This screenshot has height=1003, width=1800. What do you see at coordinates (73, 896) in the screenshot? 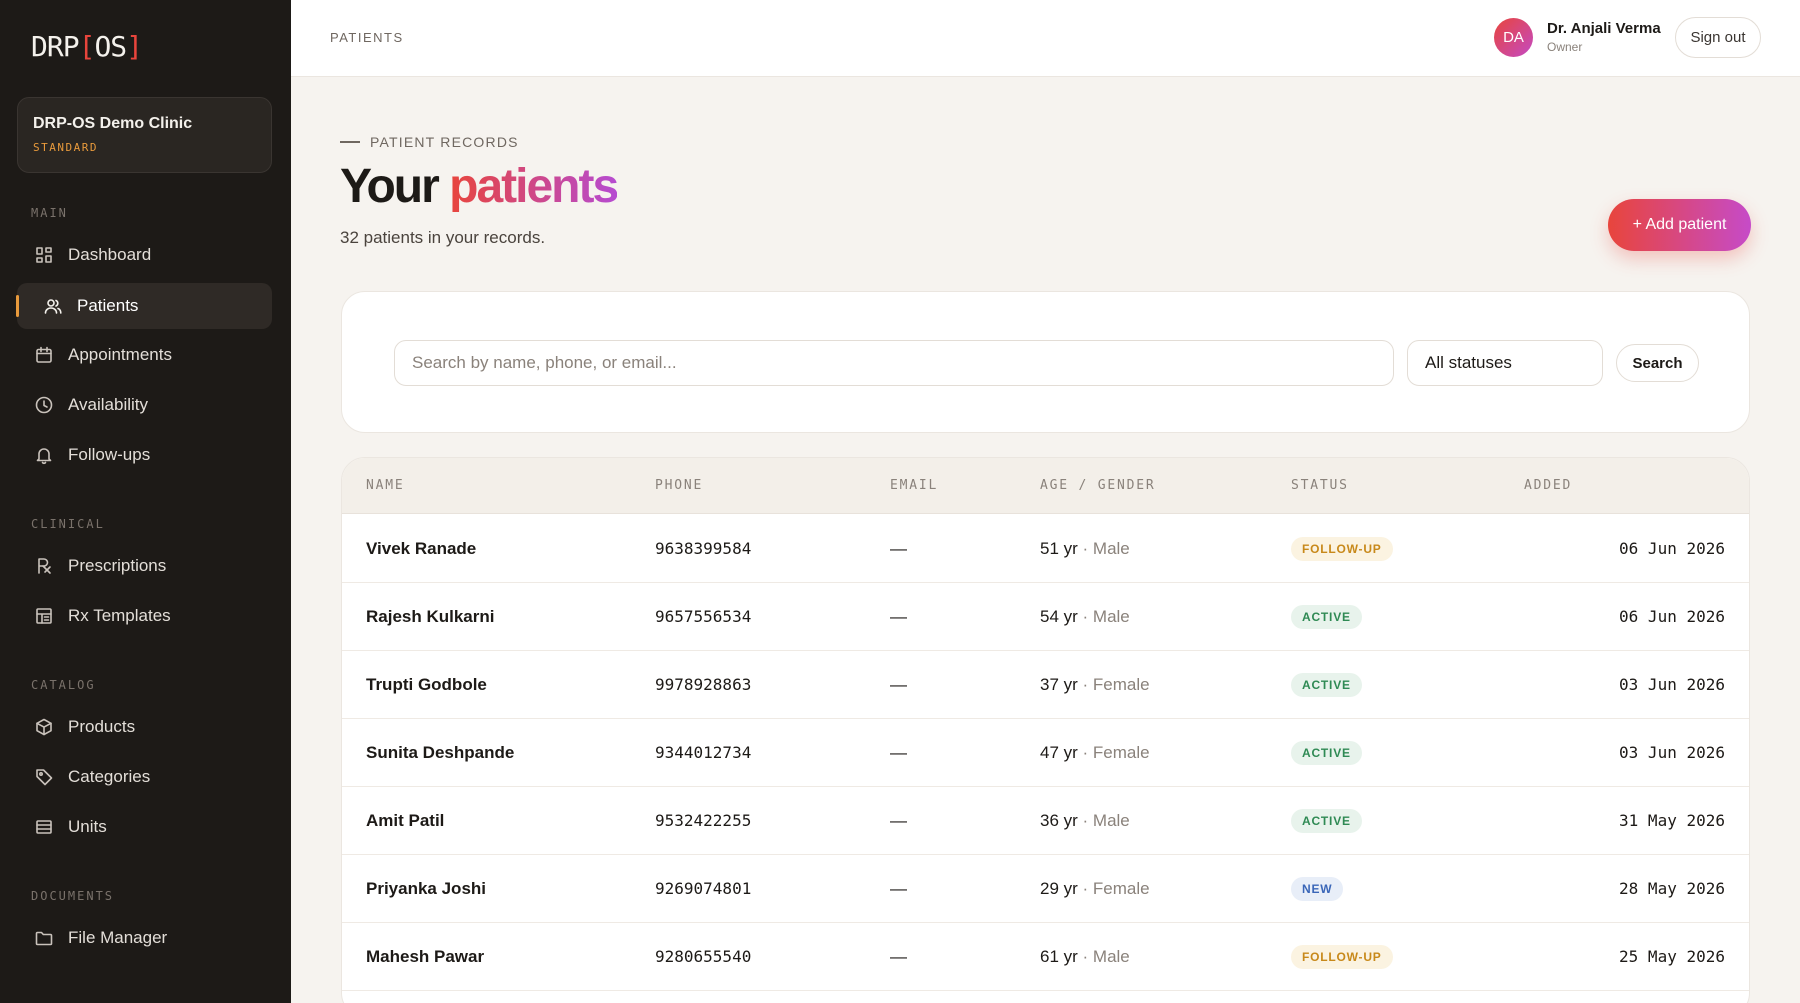
I see `section-label-documents: DOCUMENTS` at bounding box center [73, 896].